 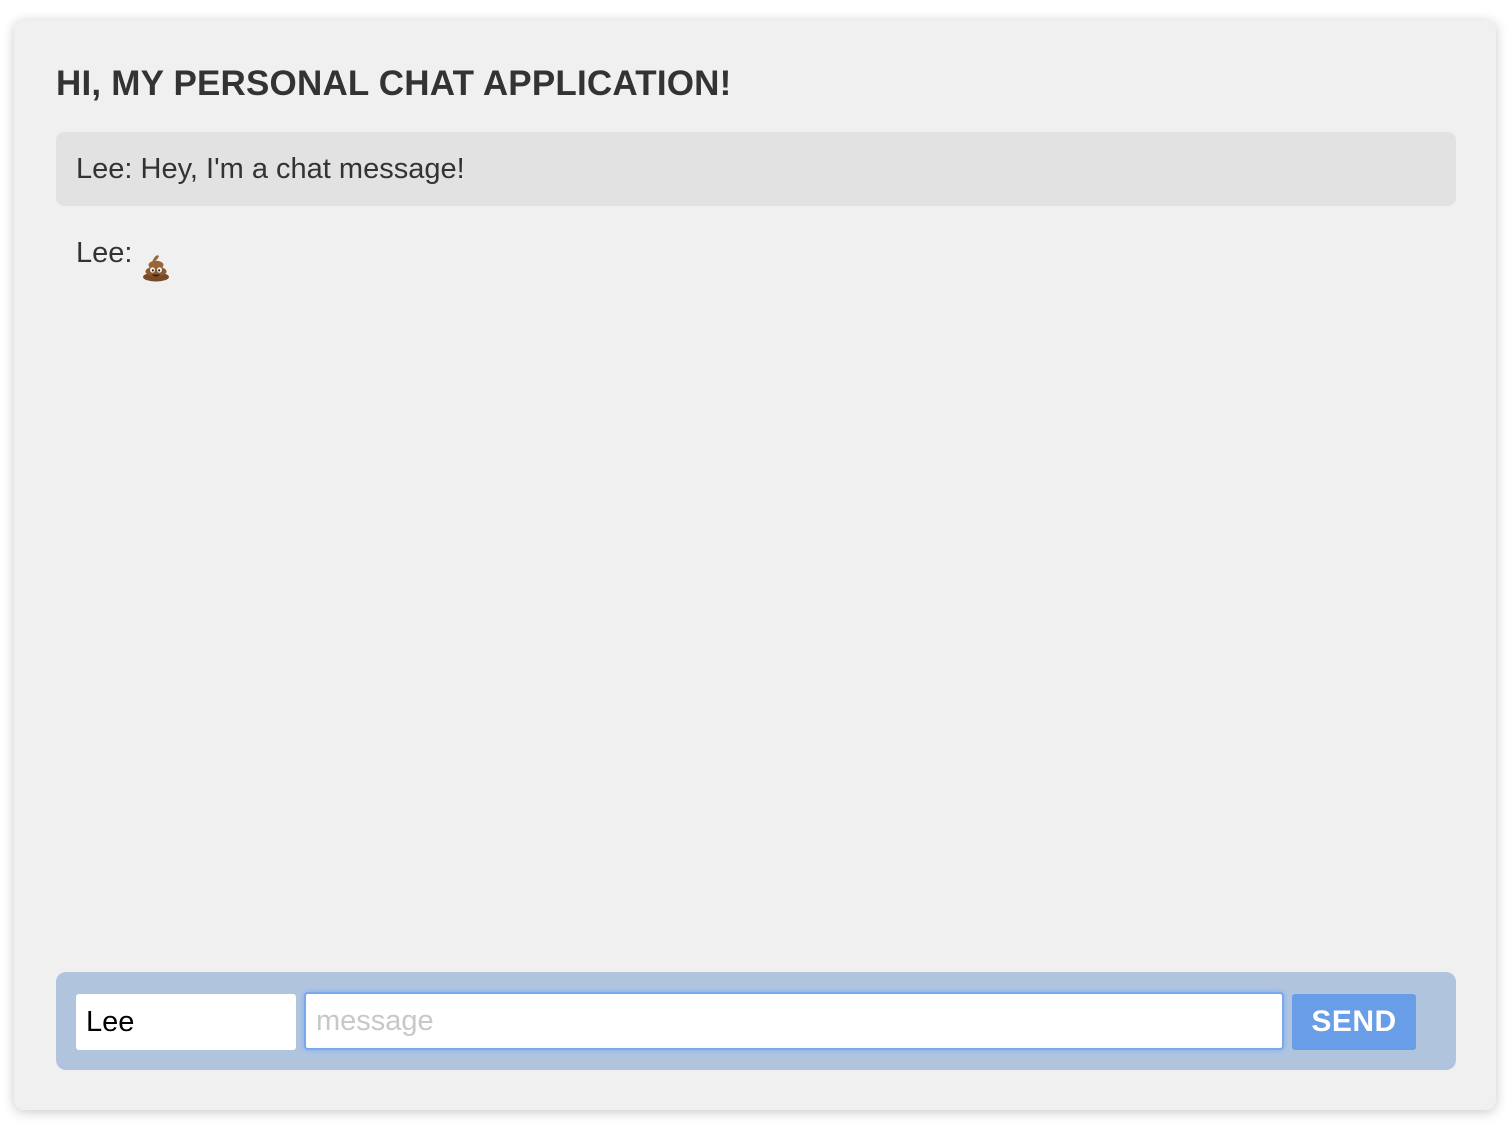 I want to click on message-list: LeeHey, I'm a chat message! Lee, so click(x=756, y=216).